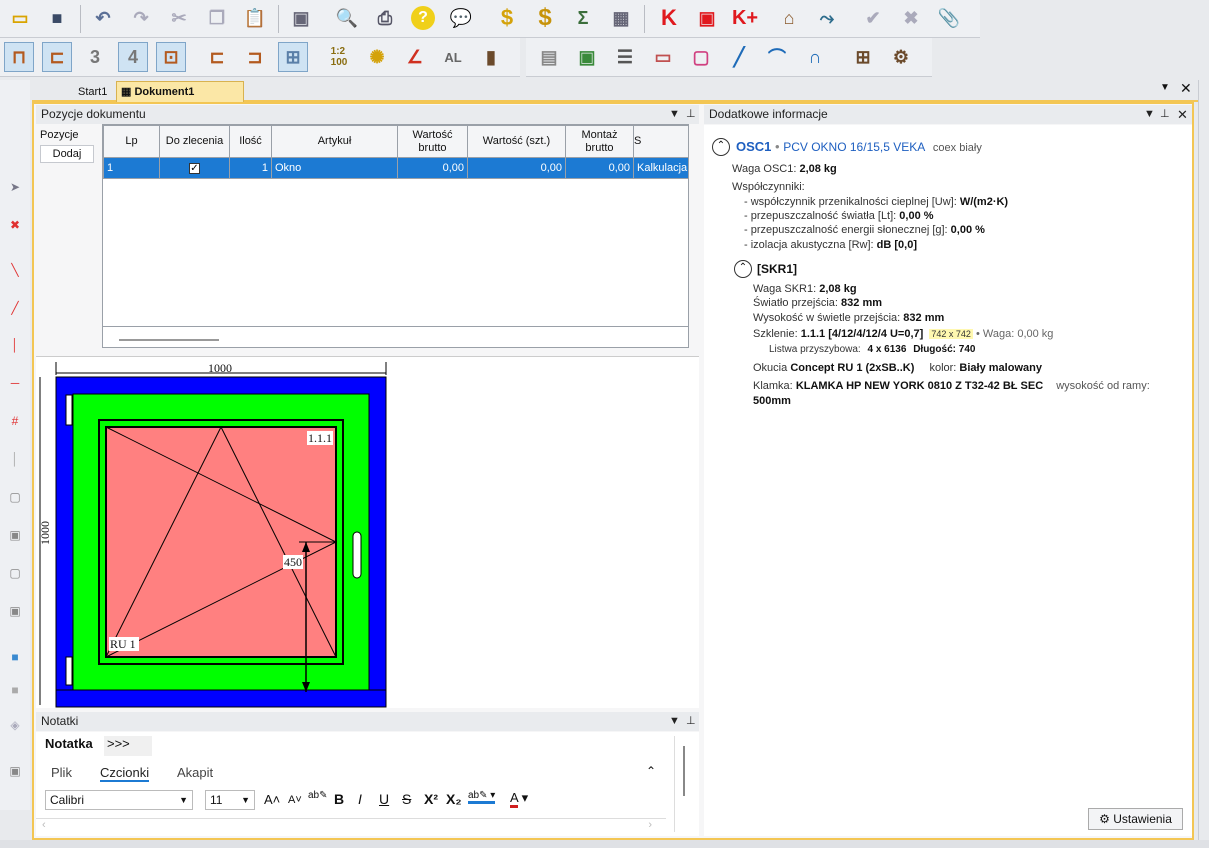 The height and width of the screenshot is (848, 1209). What do you see at coordinates (660, 168) in the screenshot?
I see `cell-s: Kalkulacja` at bounding box center [660, 168].